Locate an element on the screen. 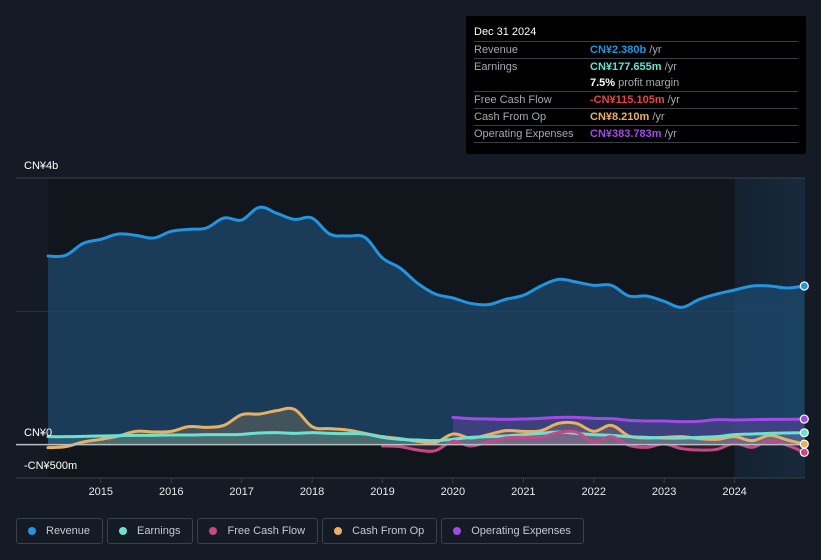  legend-label: Free Cash Flow is located at coordinates (266, 531).